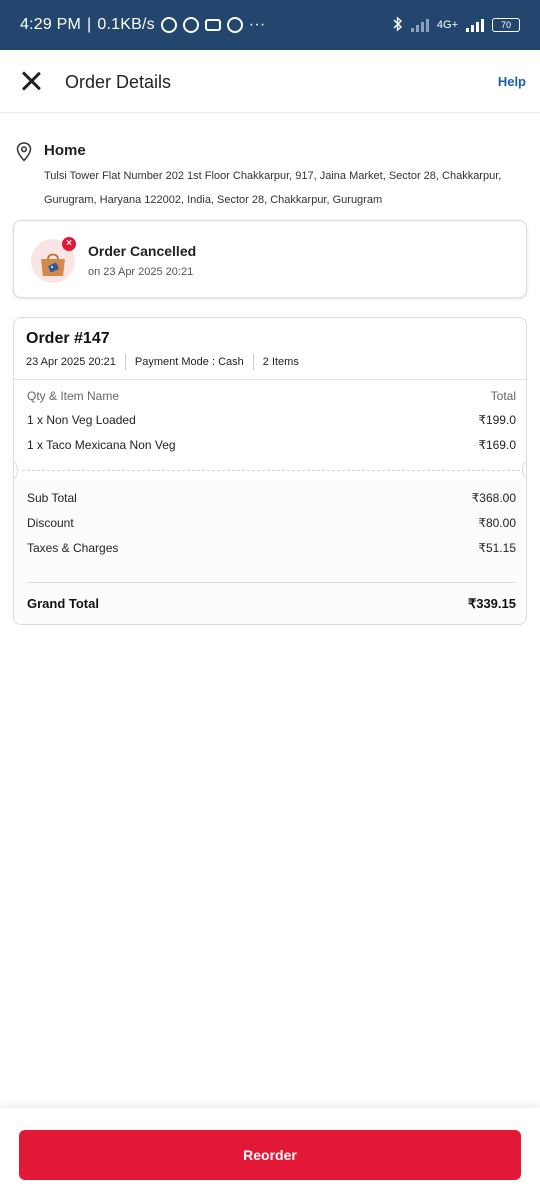 The image size is (540, 1200). What do you see at coordinates (50, 523) in the screenshot?
I see `summary-label: Discount` at bounding box center [50, 523].